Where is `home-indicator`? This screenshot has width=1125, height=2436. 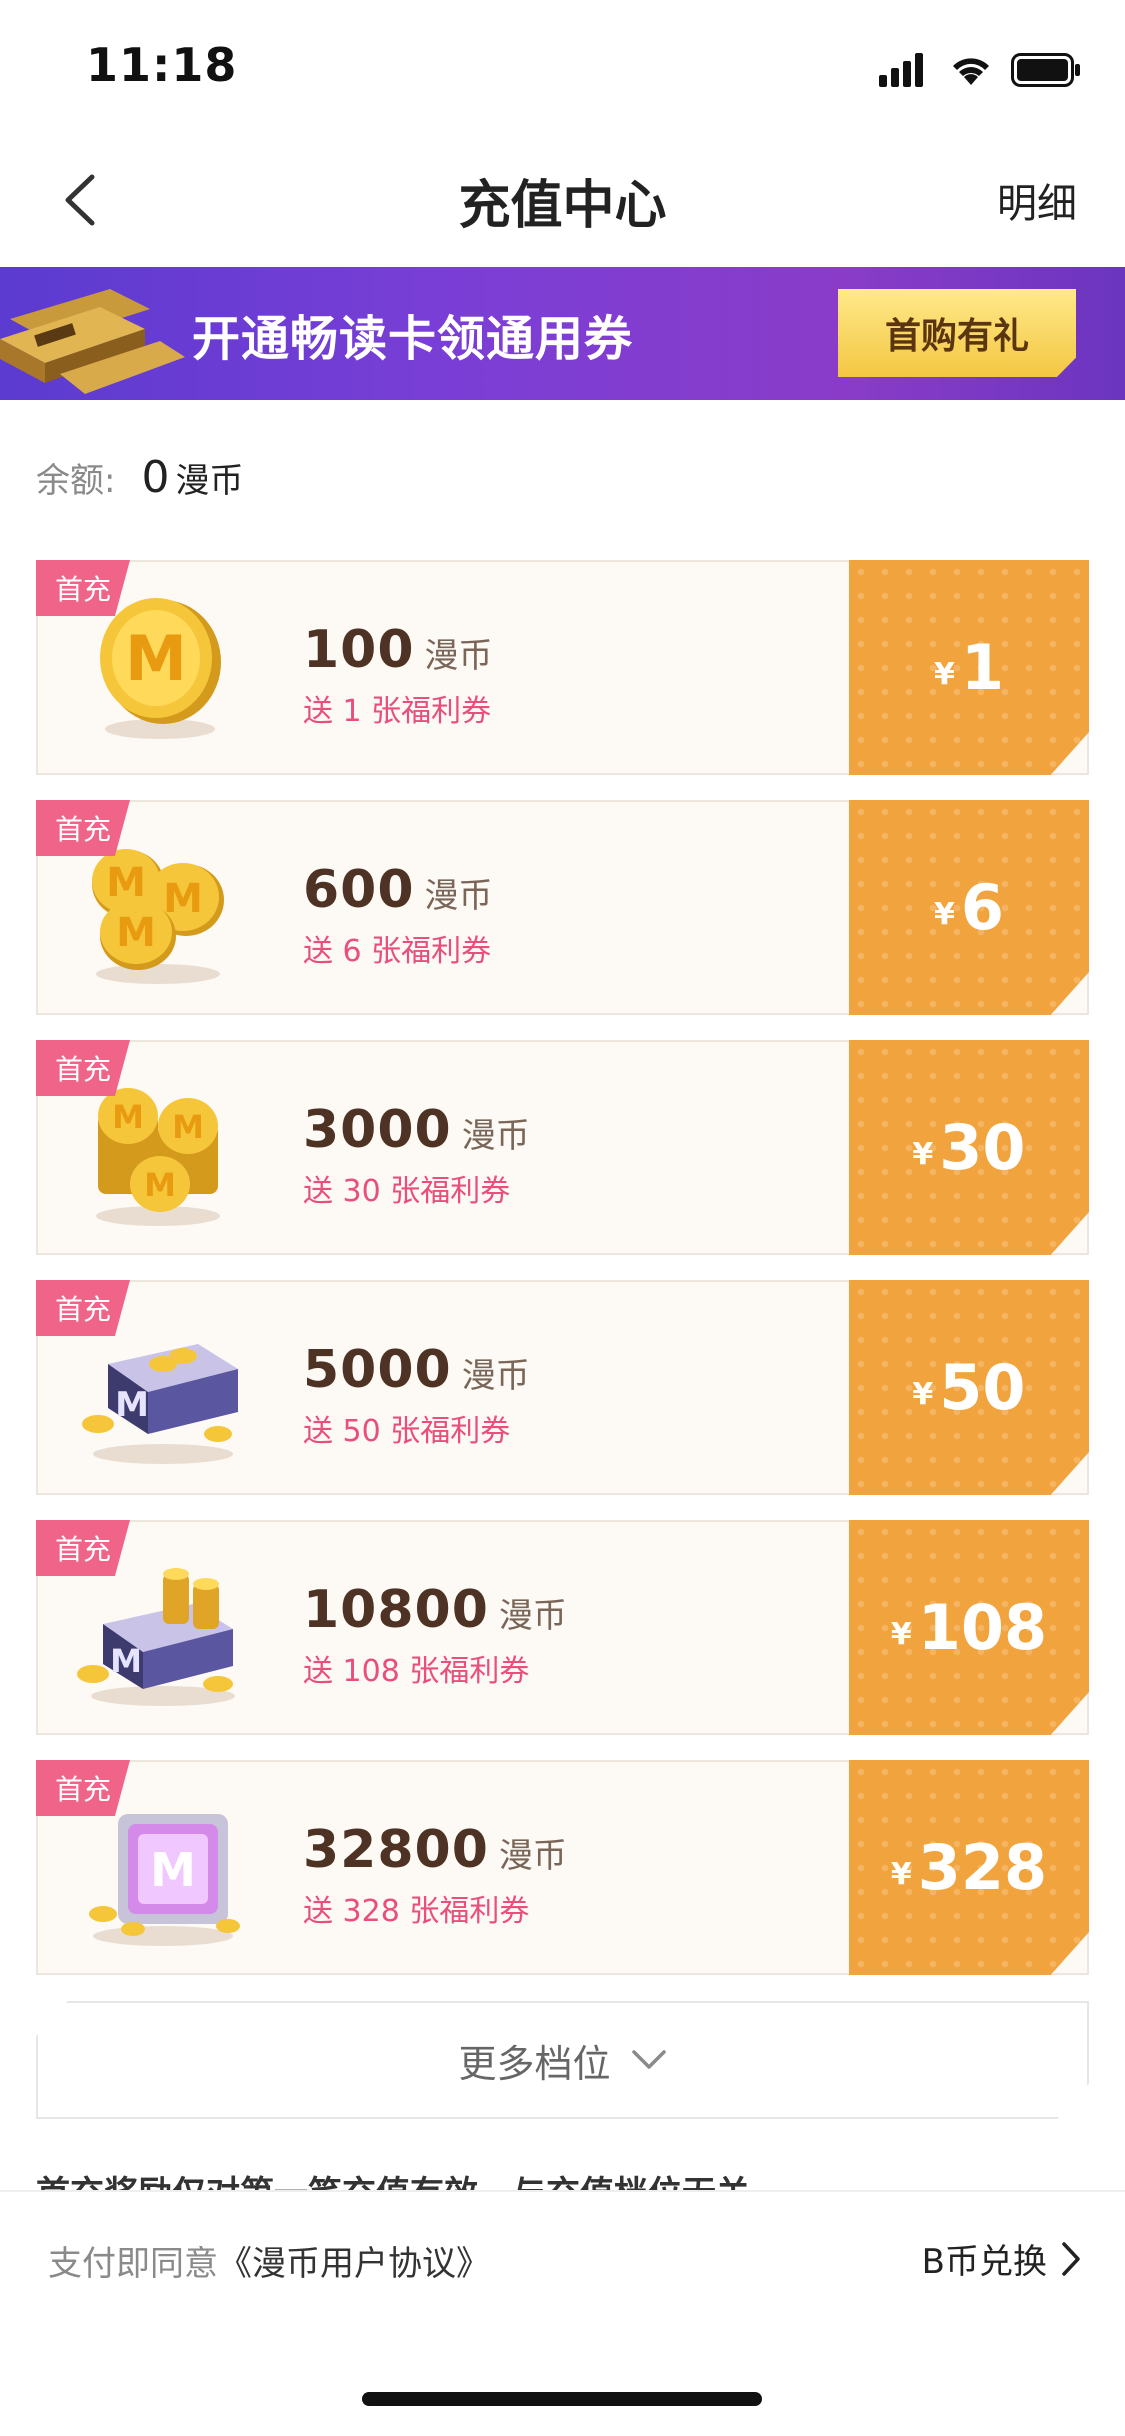 home-indicator is located at coordinates (562, 2399).